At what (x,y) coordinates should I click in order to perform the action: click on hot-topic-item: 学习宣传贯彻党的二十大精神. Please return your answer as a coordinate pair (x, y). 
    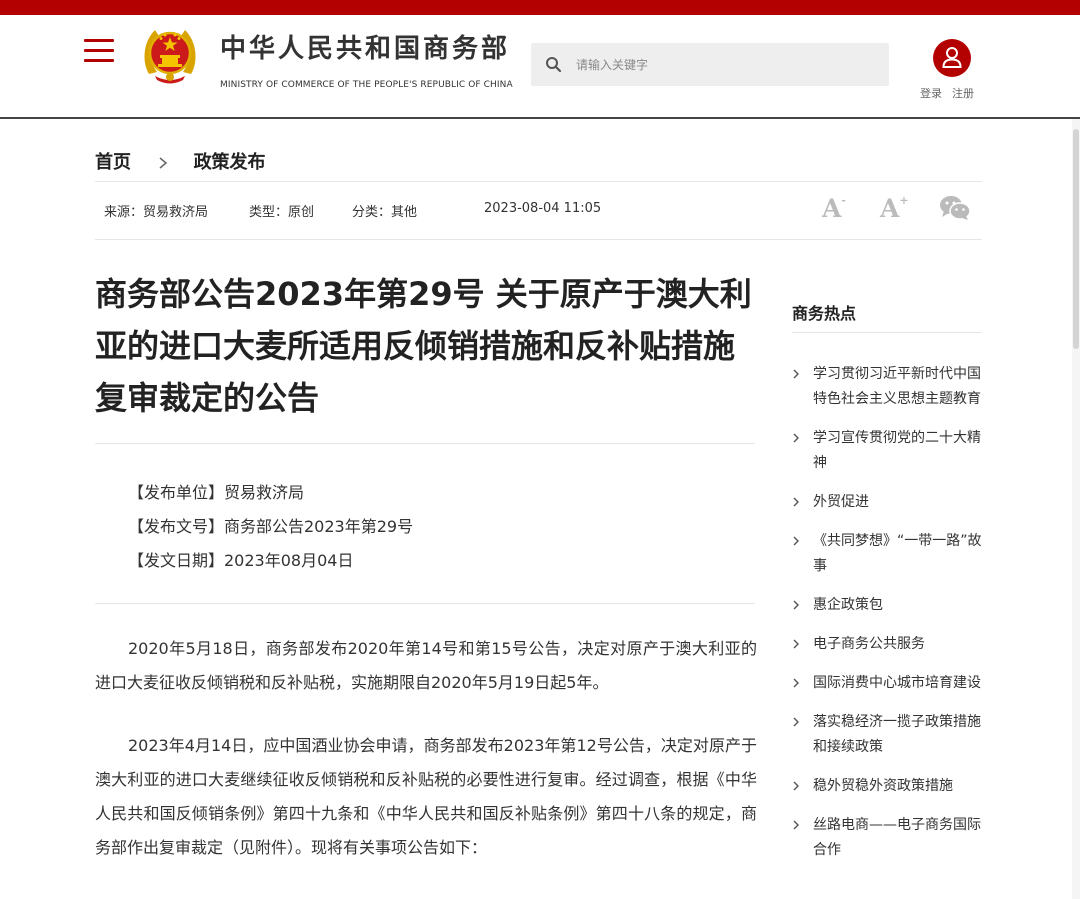
    Looking at the image, I should click on (887, 451).